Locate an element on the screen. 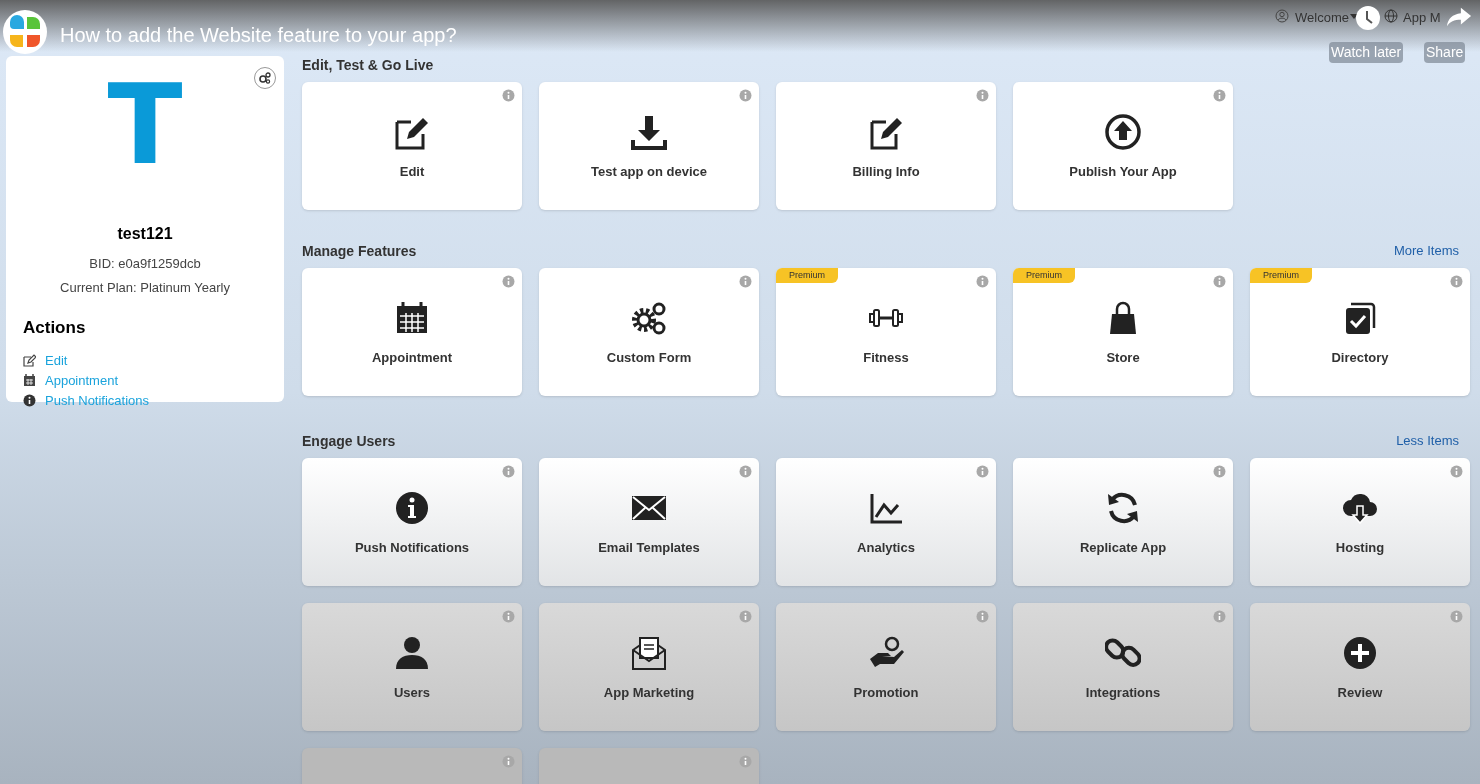 Image resolution: width=1480 pixels, height=784 pixels. bid-text: BID: e0a9f1259dcb is located at coordinates (145, 264).